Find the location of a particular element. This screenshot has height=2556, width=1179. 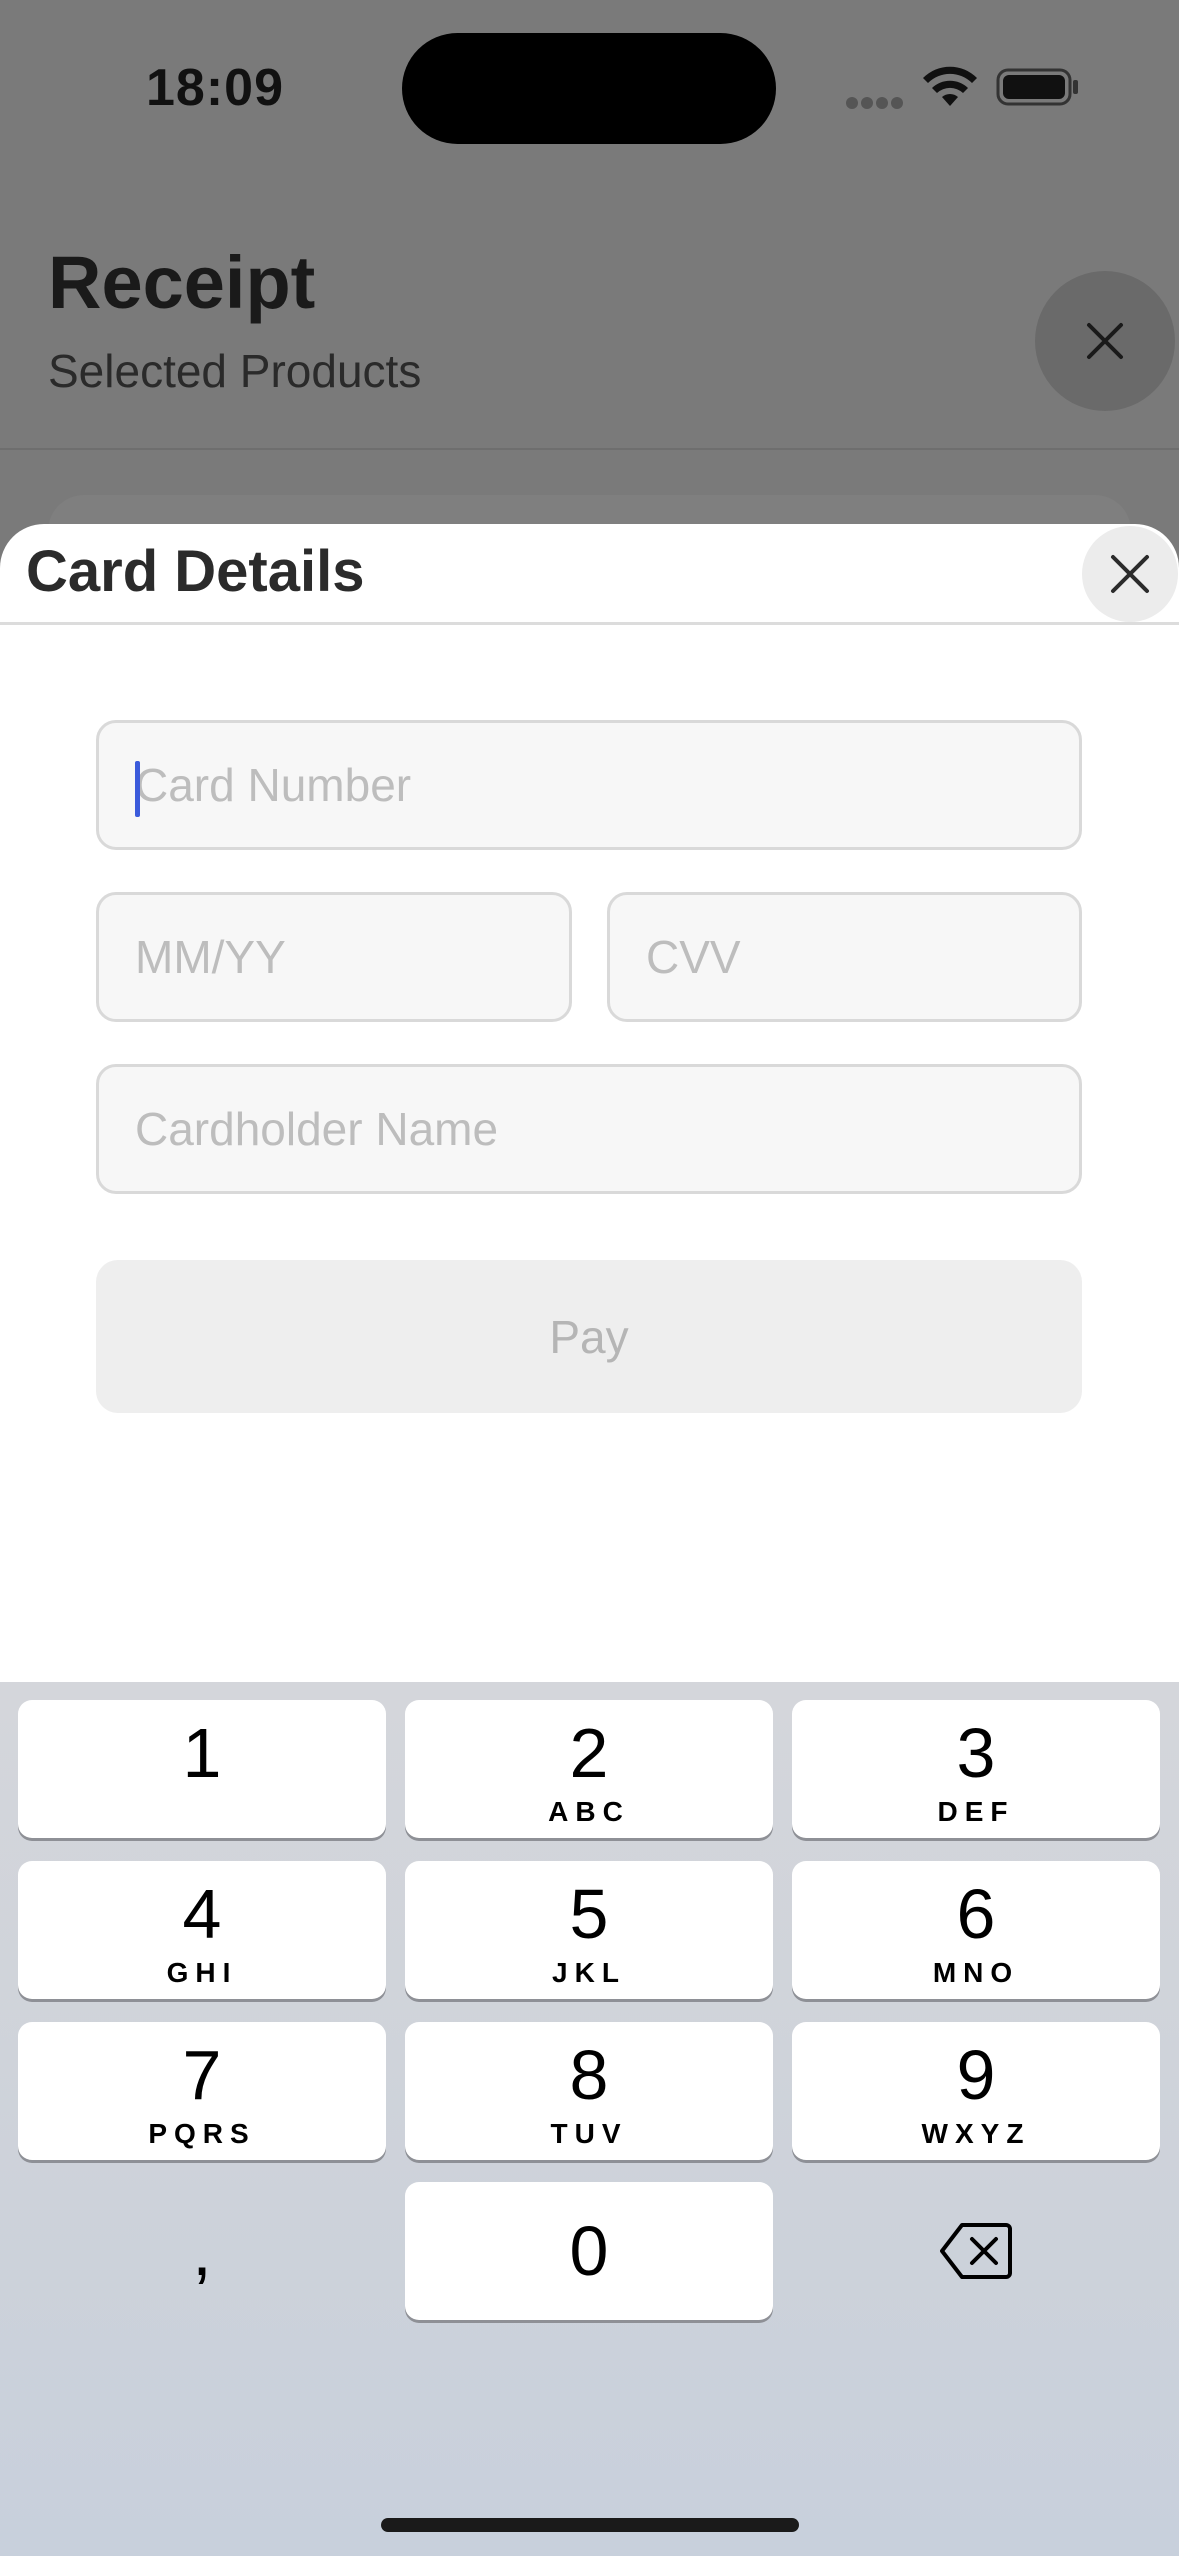

key-7: 7 PQRS is located at coordinates (202, 2091).